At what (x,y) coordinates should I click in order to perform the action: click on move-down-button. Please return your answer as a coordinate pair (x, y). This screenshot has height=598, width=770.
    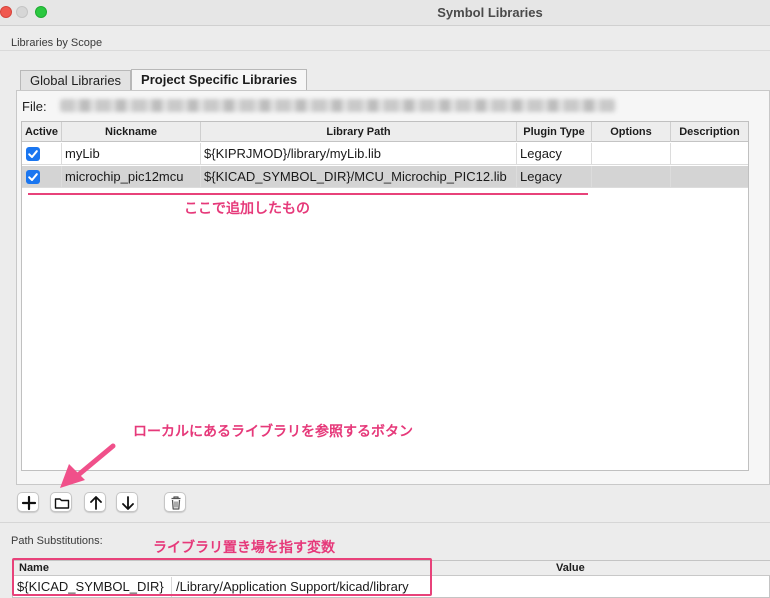
    Looking at the image, I should click on (127, 502).